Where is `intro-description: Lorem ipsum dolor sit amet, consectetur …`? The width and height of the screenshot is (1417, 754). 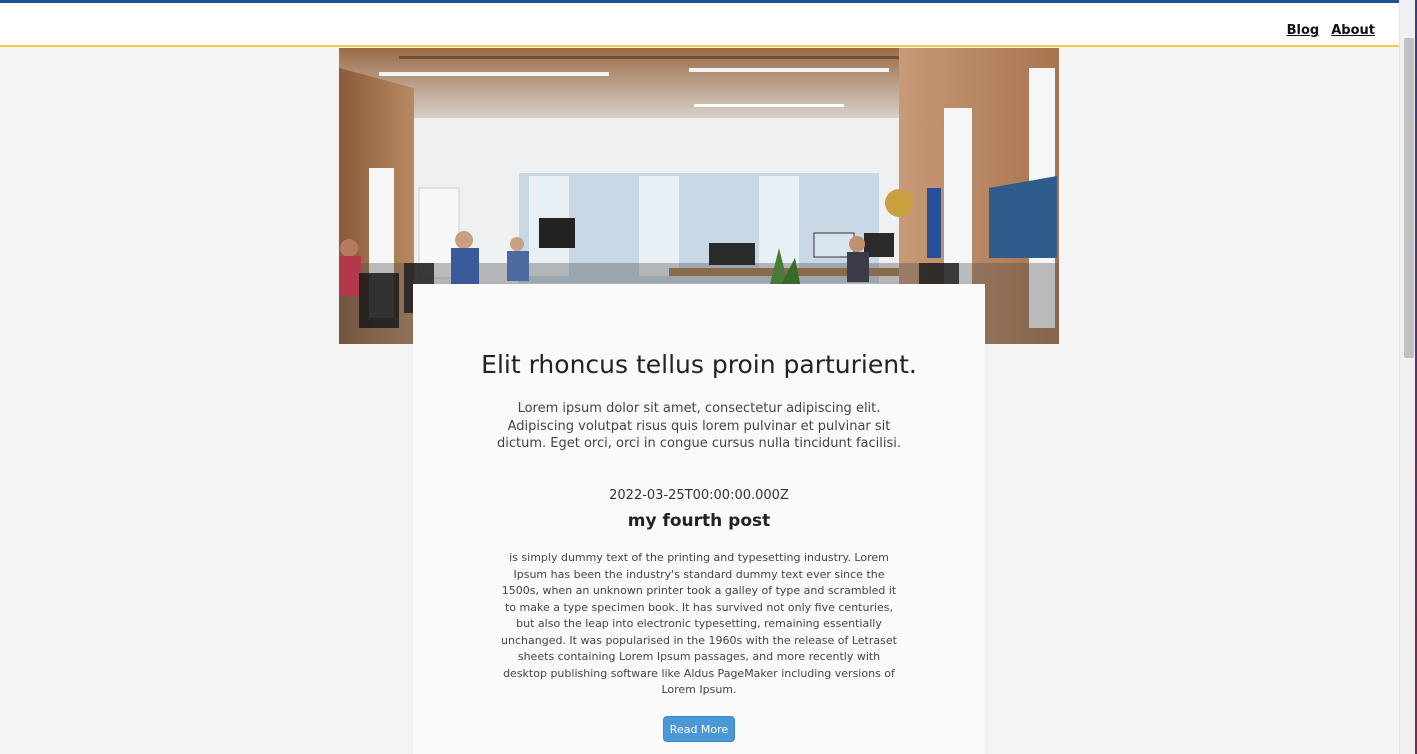 intro-description: Lorem ipsum dolor sit amet, consectetur … is located at coordinates (698, 426).